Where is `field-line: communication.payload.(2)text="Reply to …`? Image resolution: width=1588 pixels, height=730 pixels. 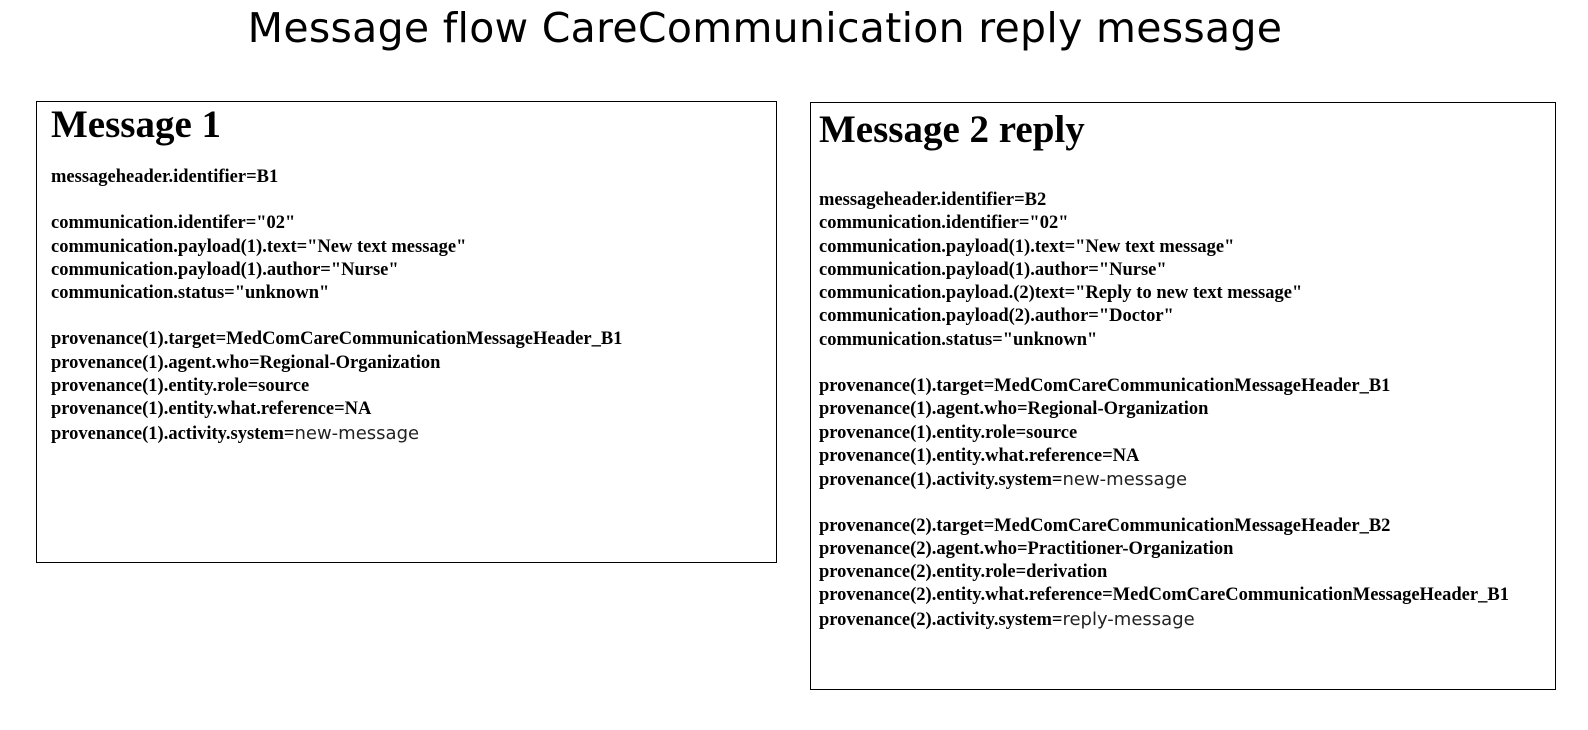 field-line: communication.payload.(2)text="Reply to … is located at coordinates (1164, 293).